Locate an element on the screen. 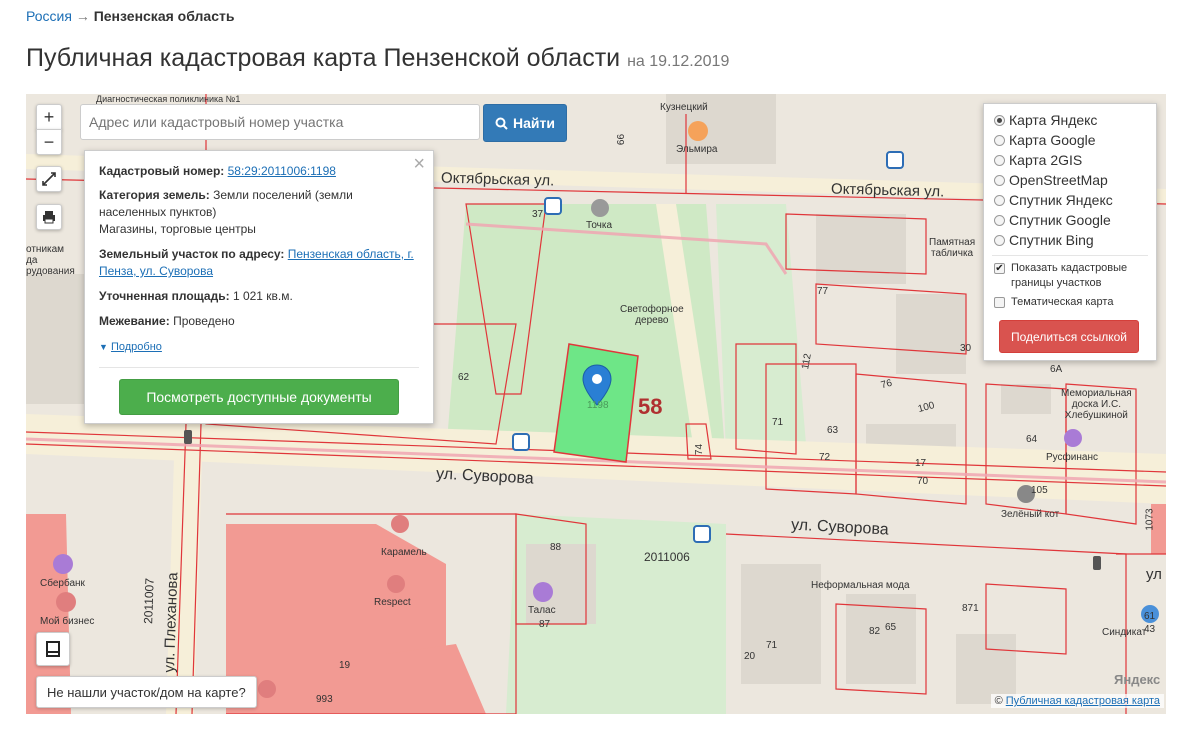 The image size is (1183, 729). not-found-button: Не нашли участок/дом на карте? is located at coordinates (146, 692).